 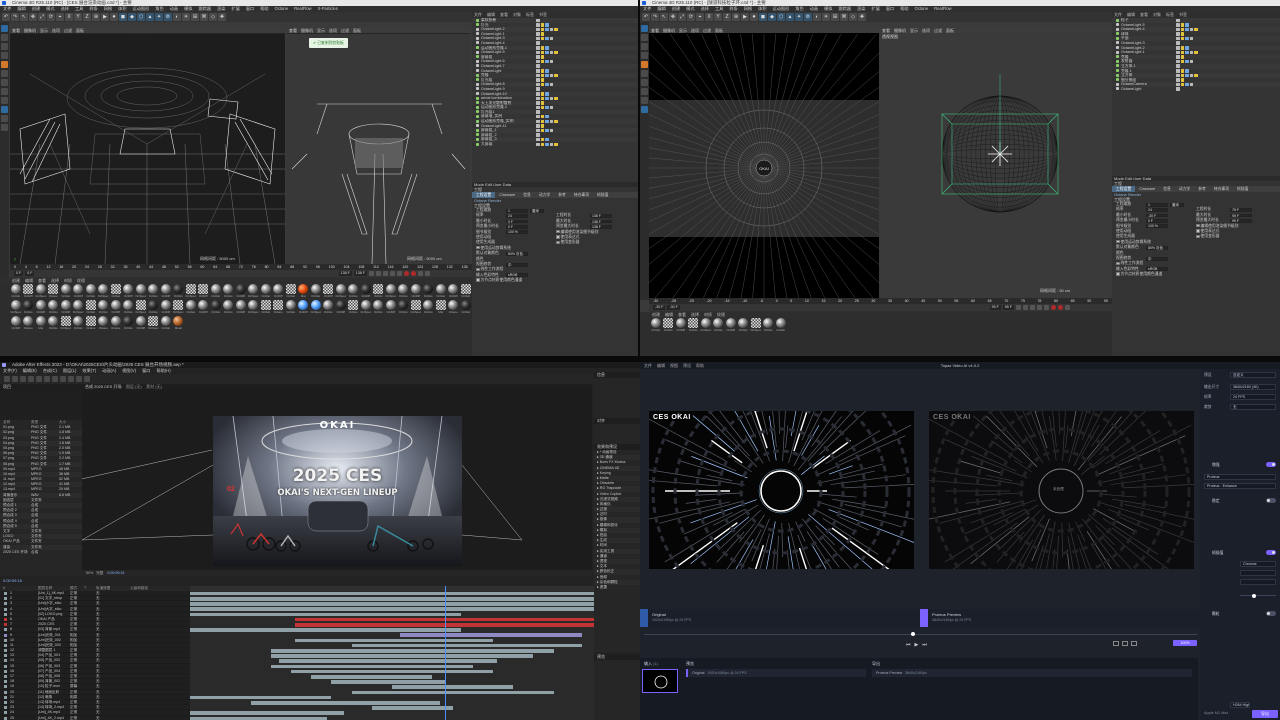 What do you see at coordinates (1184, 189) in the screenshot?
I see `attr-tab: 动力学` at bounding box center [1184, 189].